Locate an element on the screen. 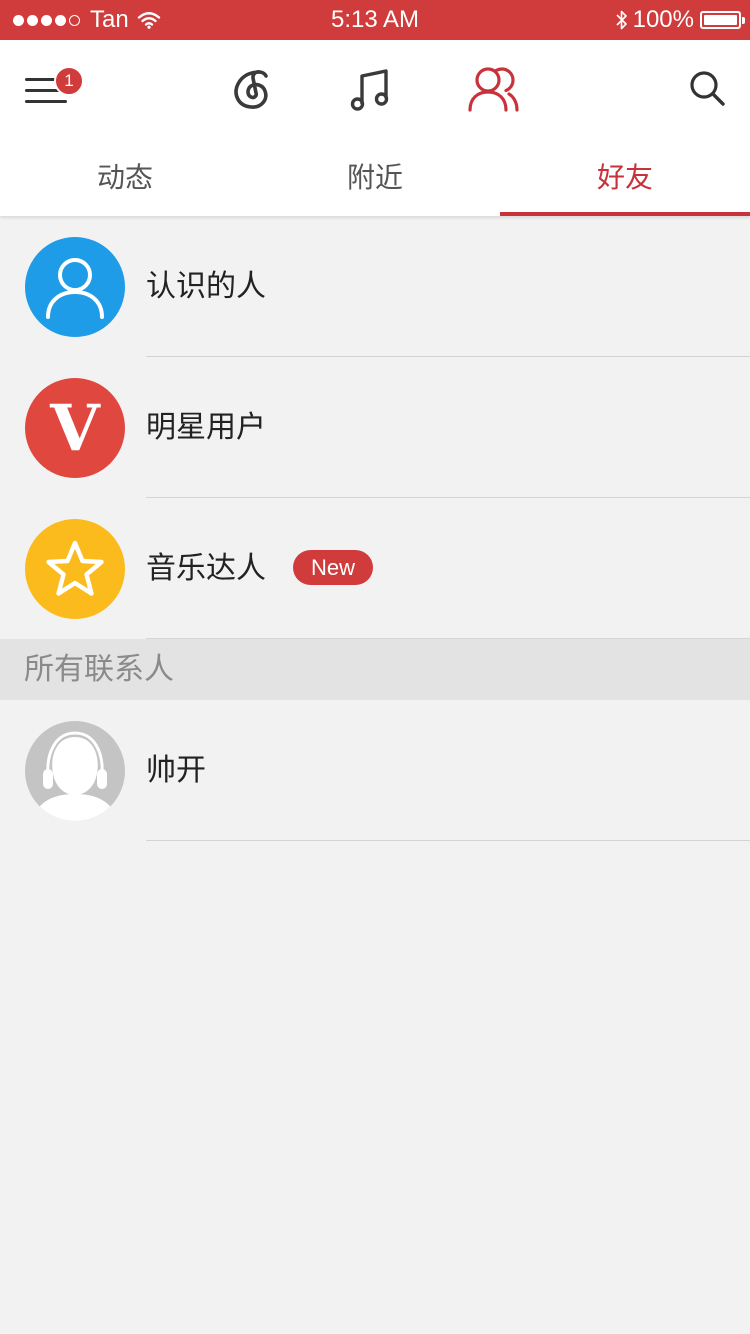  music-note-icon is located at coordinates (369, 90).